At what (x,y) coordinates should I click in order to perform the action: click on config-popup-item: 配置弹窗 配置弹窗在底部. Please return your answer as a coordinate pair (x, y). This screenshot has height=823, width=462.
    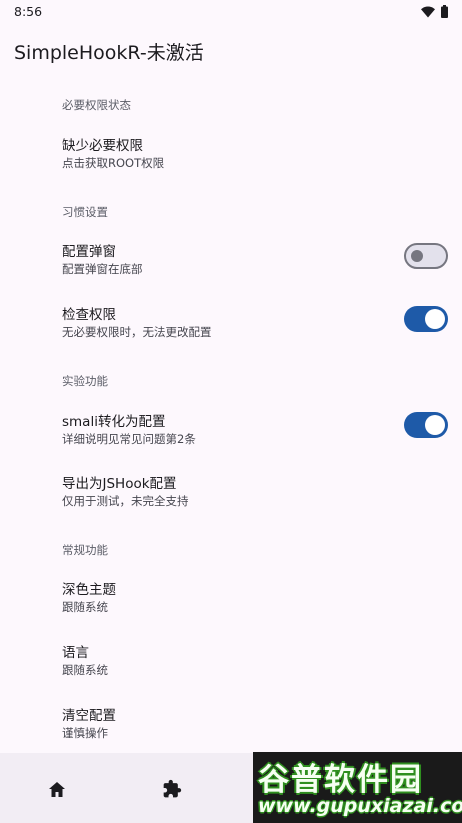
    Looking at the image, I should click on (231, 267).